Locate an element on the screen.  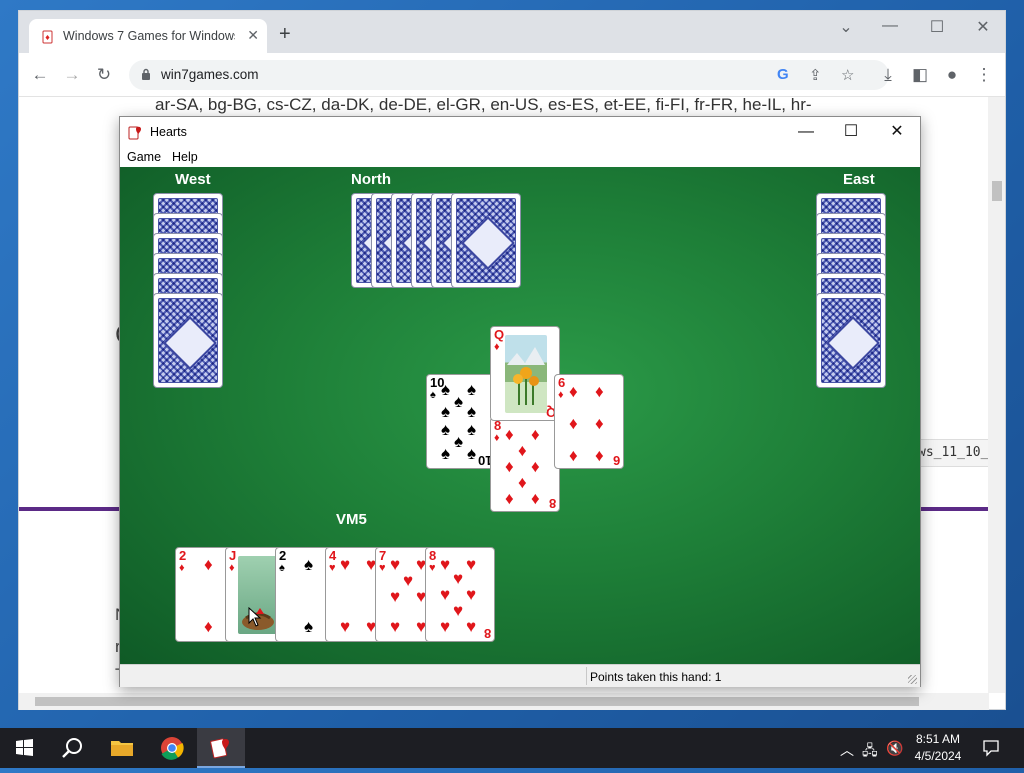
card-rank: 7 is located at coordinates (383, 555).